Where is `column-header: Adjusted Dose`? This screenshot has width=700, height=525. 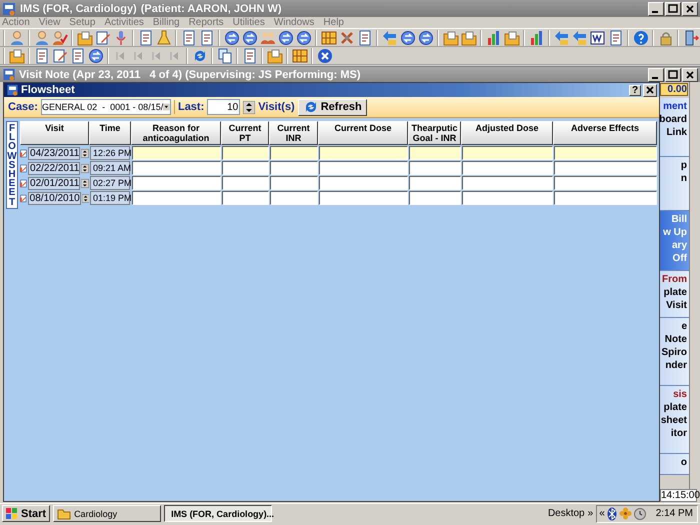 column-header: Adjusted Dose is located at coordinates (507, 133).